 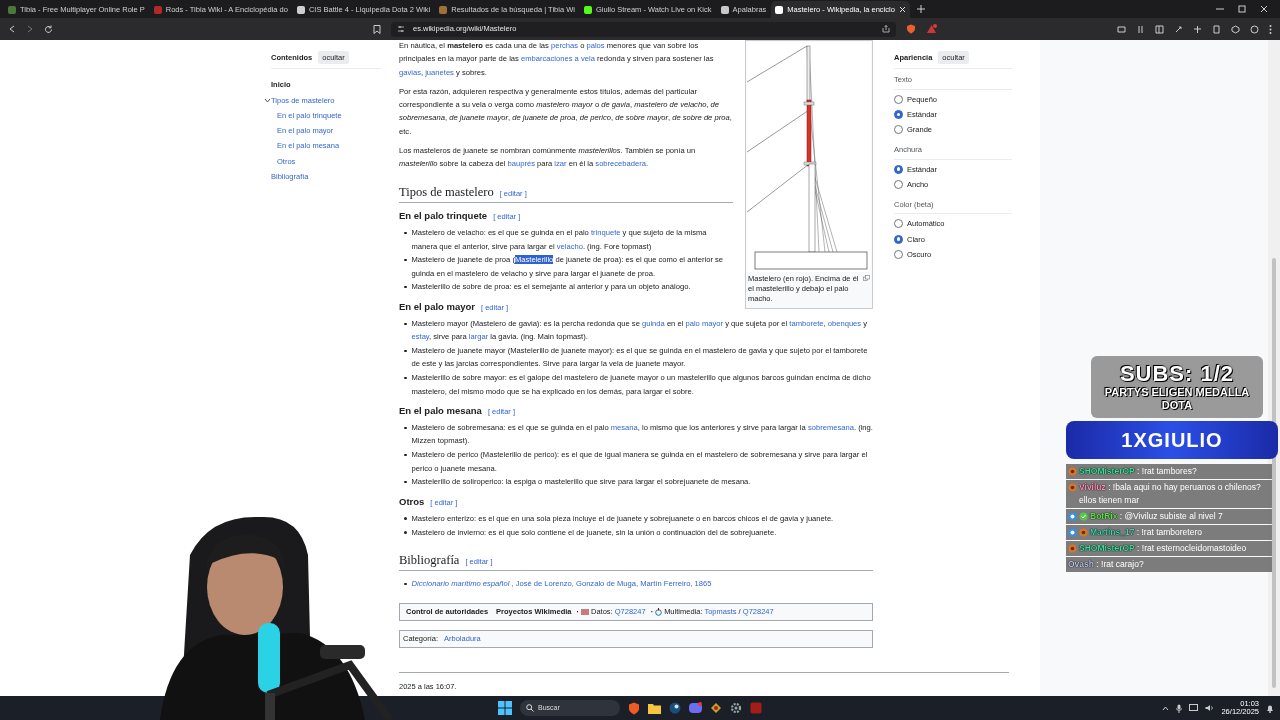 What do you see at coordinates (1254, 29) in the screenshot?
I see `profile-icon` at bounding box center [1254, 29].